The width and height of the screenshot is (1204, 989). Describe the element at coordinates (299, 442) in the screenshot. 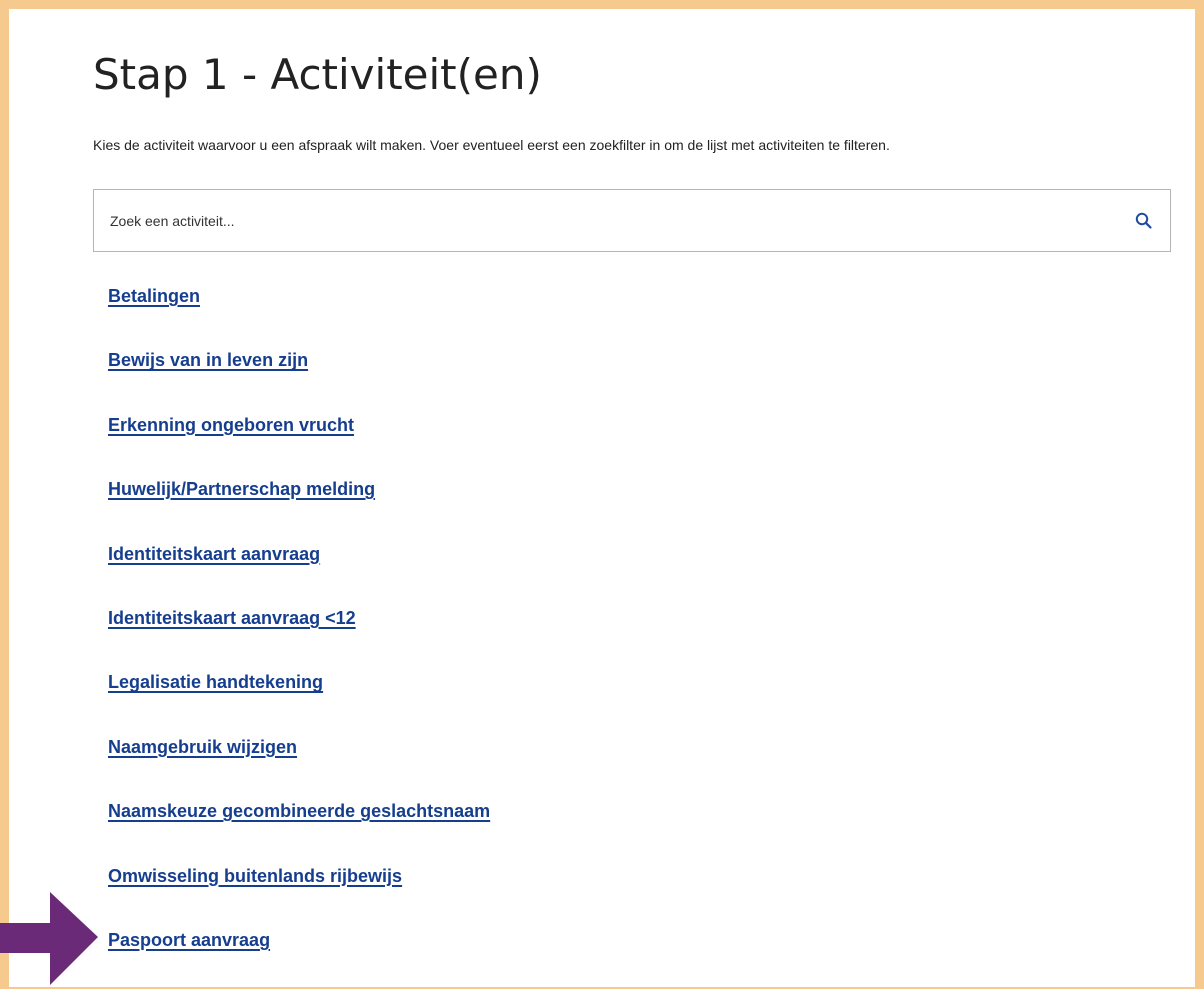

I see `list-item: Erkenning ongeboren vrucht` at that location.